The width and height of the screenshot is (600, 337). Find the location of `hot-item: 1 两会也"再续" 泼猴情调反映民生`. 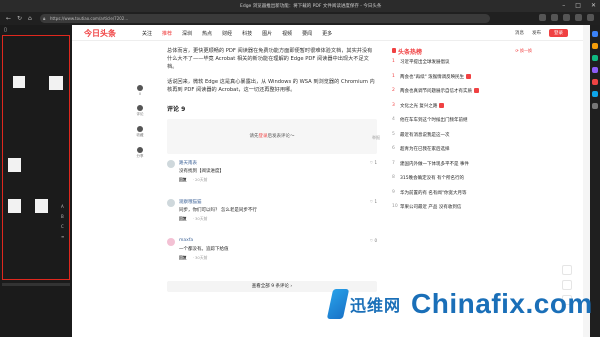

hot-item: 1 两会也"再续" 泼猴情调反映民生 is located at coordinates (462, 79).